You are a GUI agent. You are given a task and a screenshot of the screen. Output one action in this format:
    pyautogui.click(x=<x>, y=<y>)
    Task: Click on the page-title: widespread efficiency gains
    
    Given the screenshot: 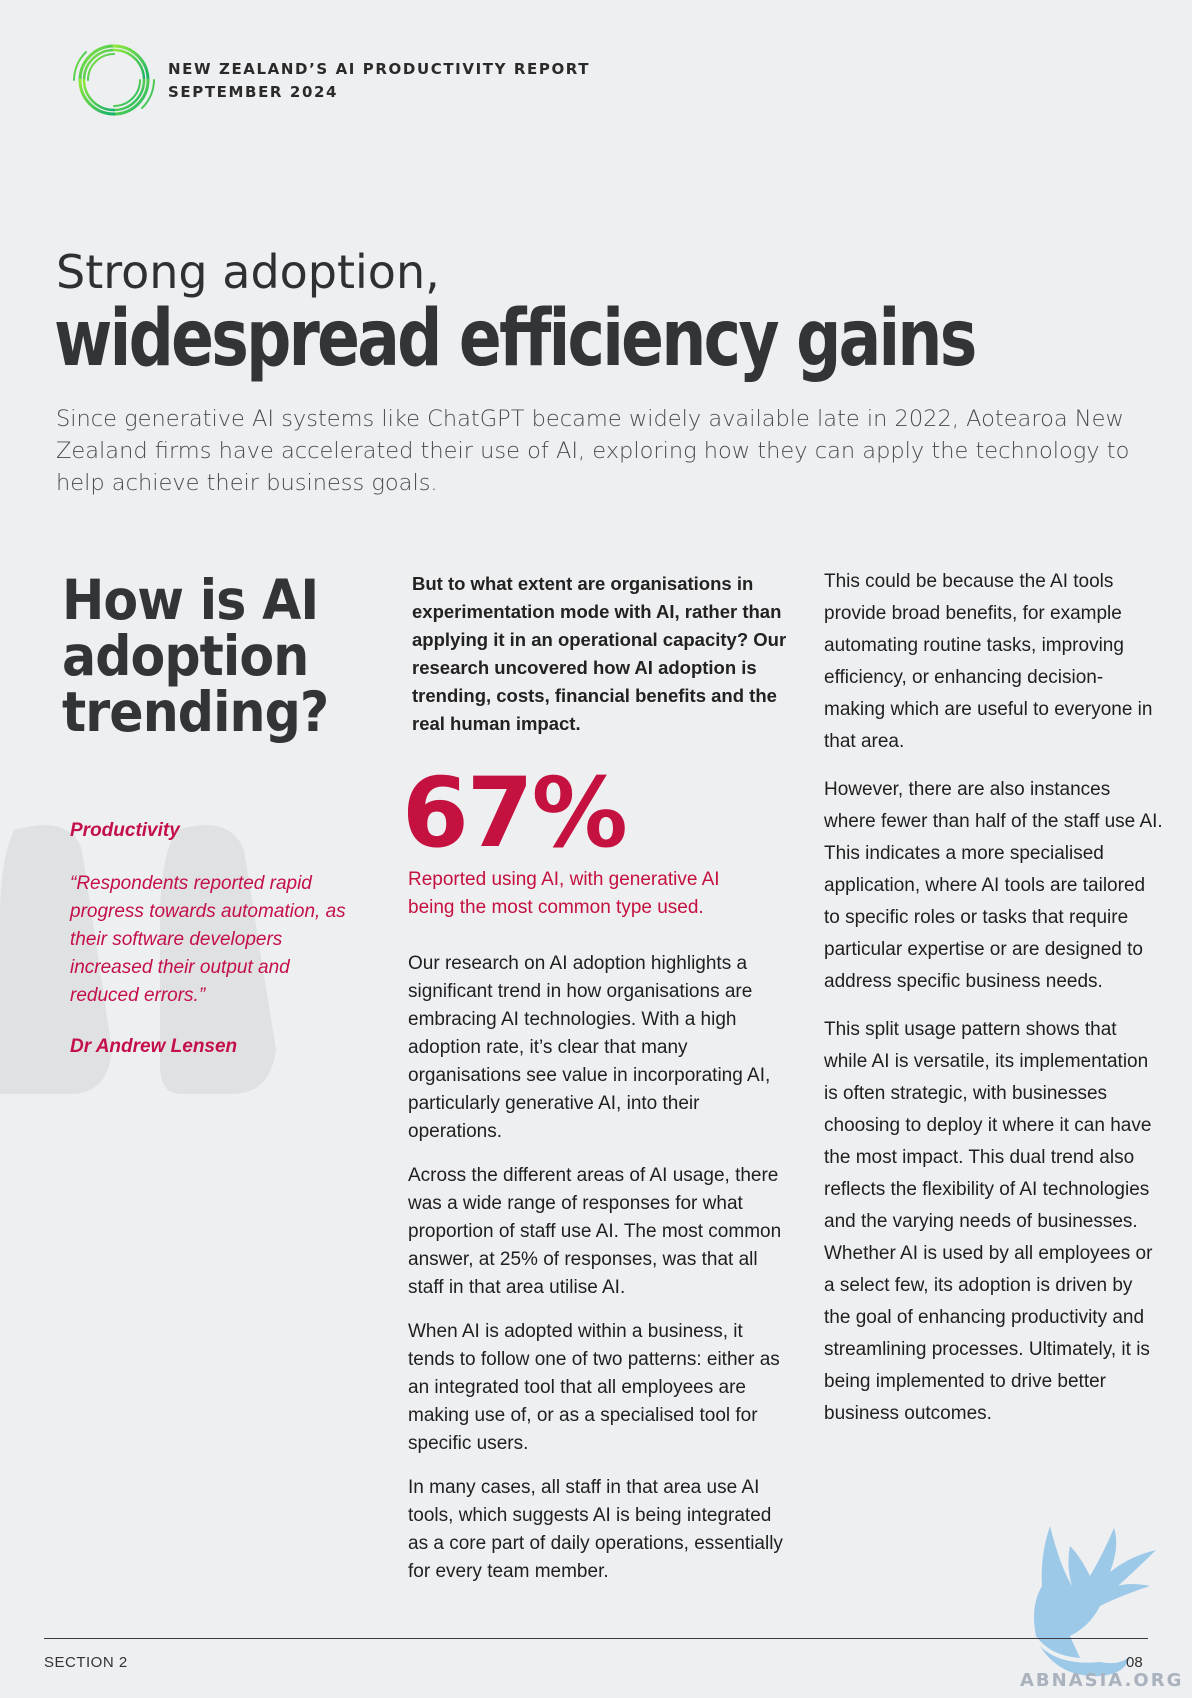 What is the action you would take?
    pyautogui.click(x=515, y=339)
    